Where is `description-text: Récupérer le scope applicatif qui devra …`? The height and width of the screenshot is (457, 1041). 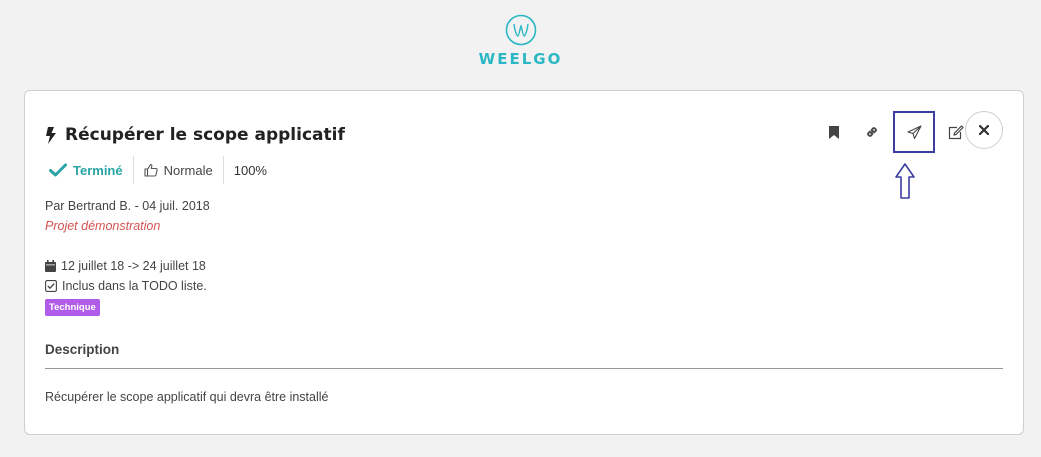 description-text: Récupérer le scope applicatif qui devra … is located at coordinates (187, 397).